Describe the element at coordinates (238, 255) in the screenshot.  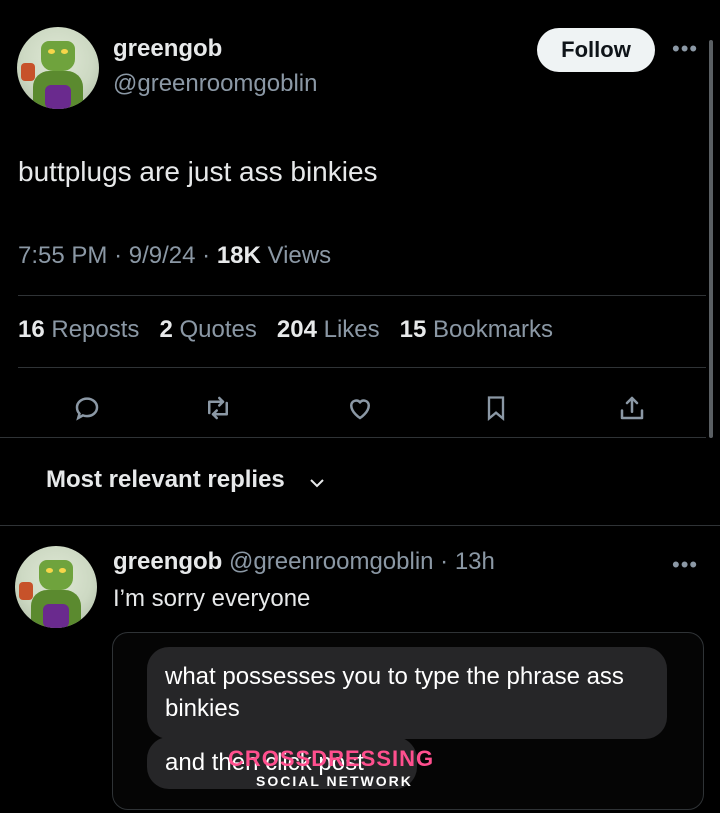
I see `views-count: 18K` at that location.